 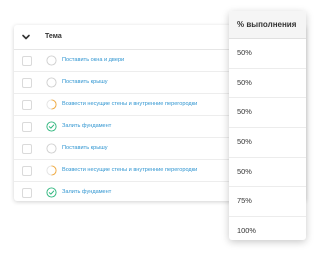 What do you see at coordinates (267, 202) in the screenshot?
I see `percent-cell: 75%` at bounding box center [267, 202].